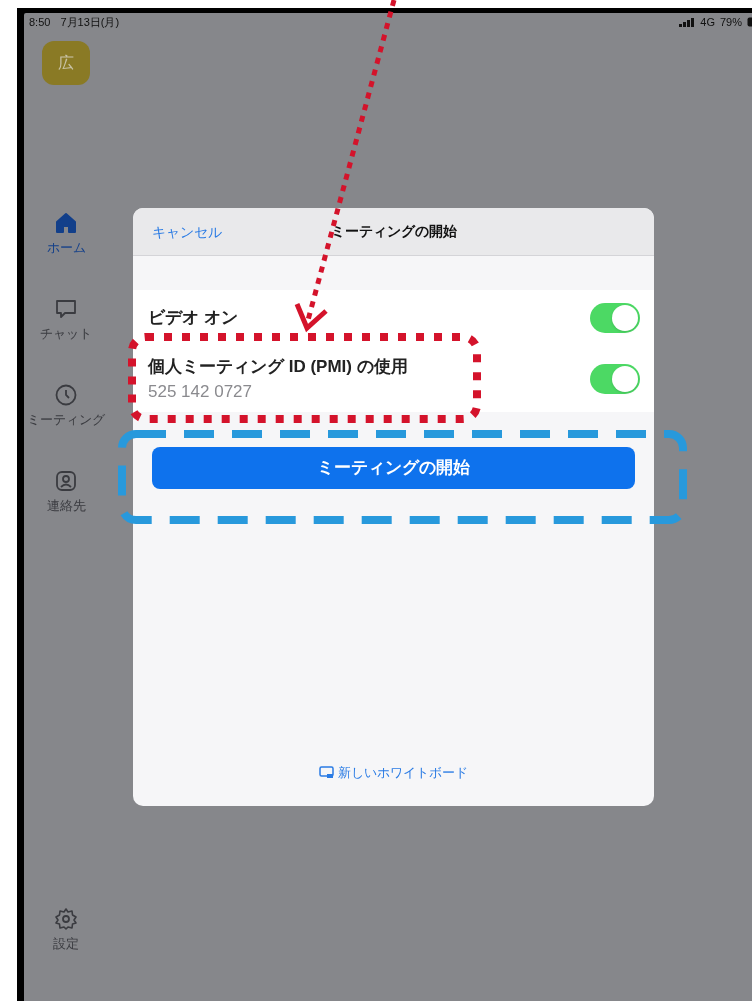 The width and height of the screenshot is (752, 1001). What do you see at coordinates (730, 22) in the screenshot?
I see `battery-level: 79%` at bounding box center [730, 22].